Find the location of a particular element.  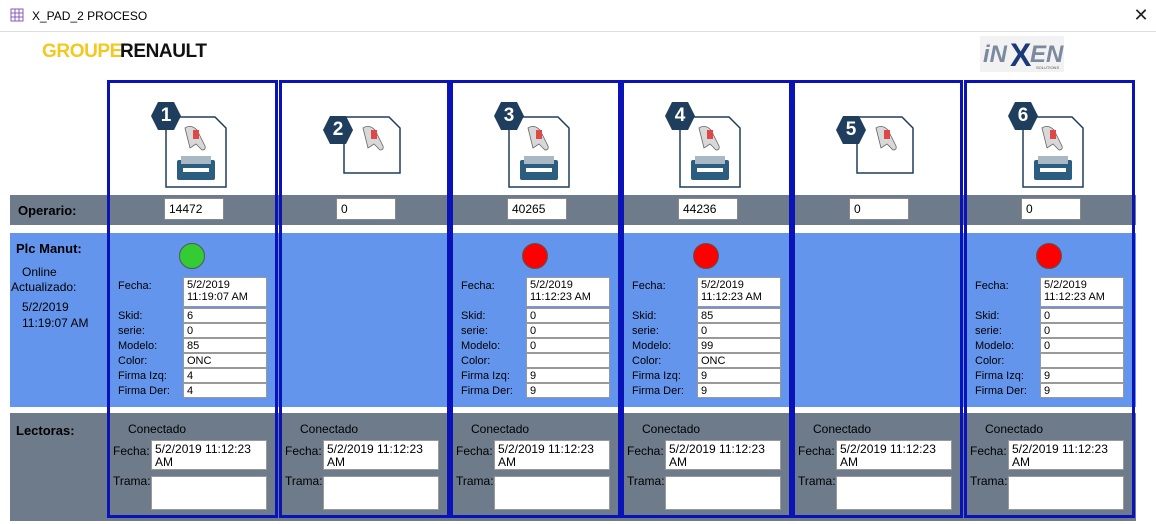

station-number: 6 is located at coordinates (1023, 115).